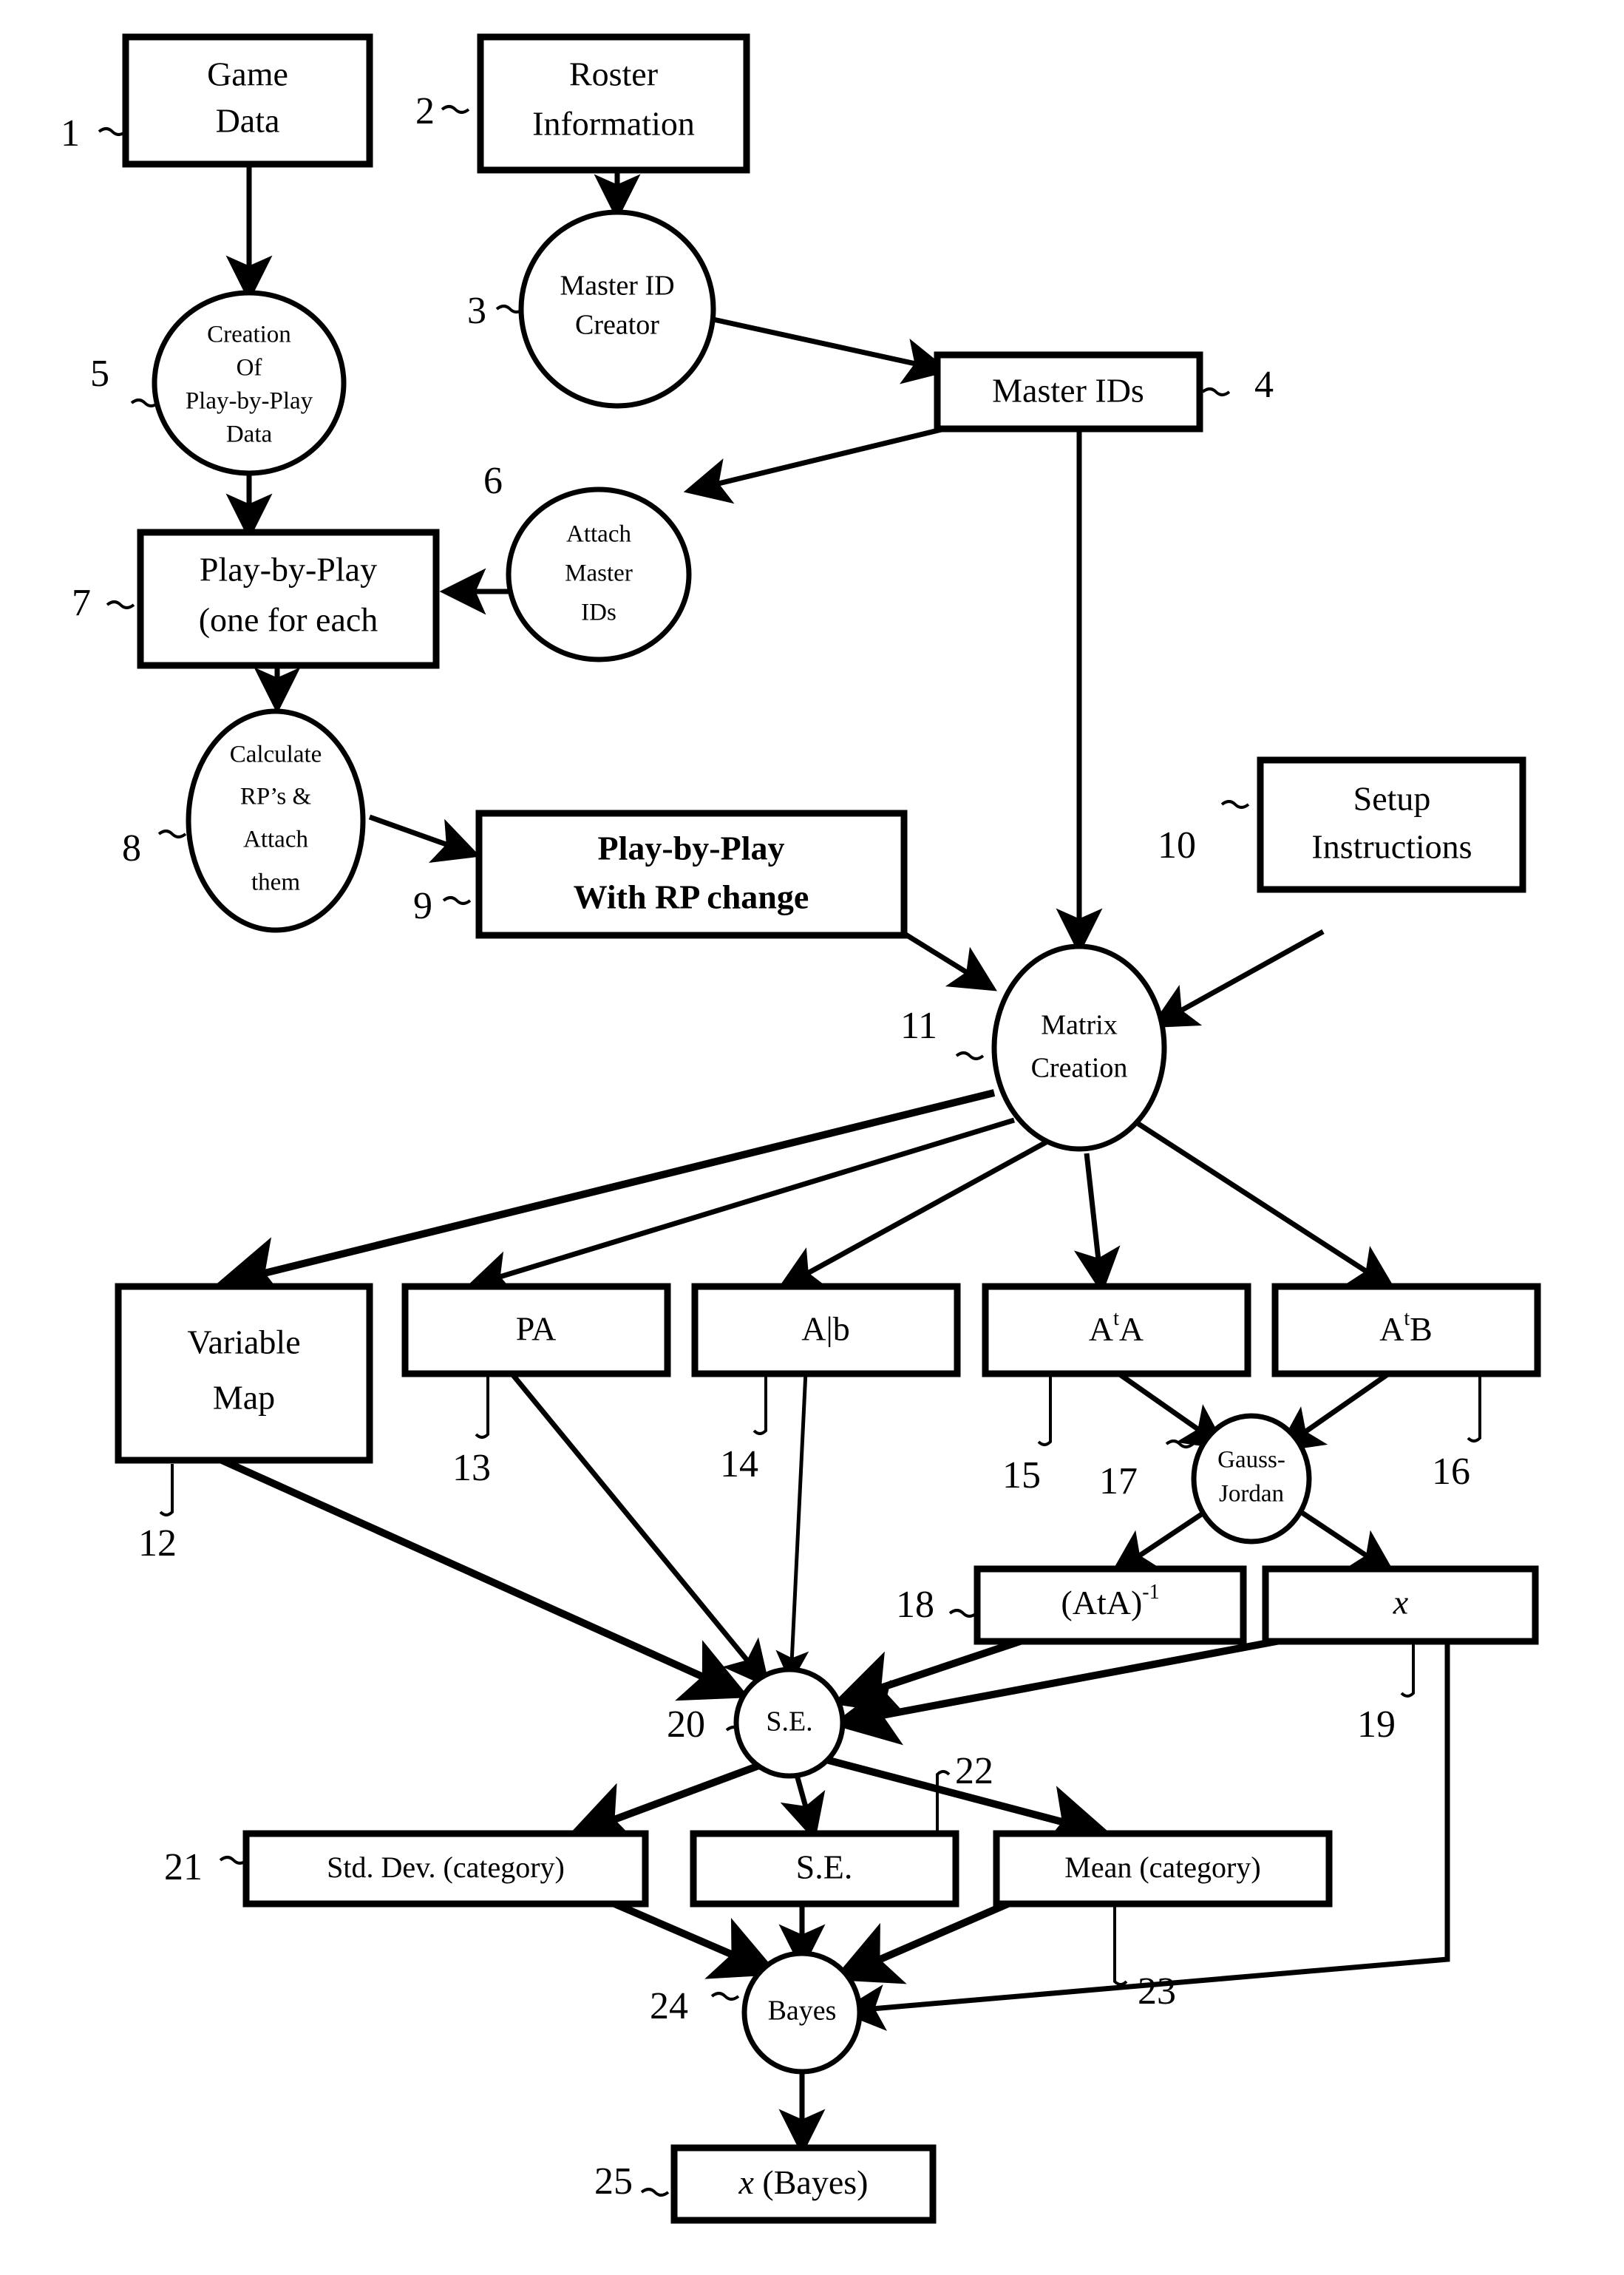 The image size is (1624, 2275). Describe the element at coordinates (1157, 1991) in the screenshot. I see `ref-number-23: 23` at that location.